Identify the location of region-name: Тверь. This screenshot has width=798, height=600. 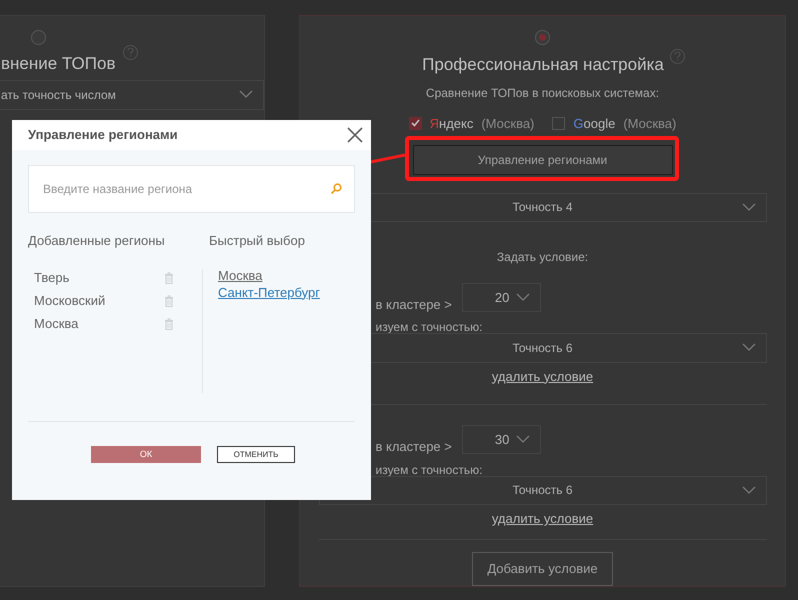
(52, 278).